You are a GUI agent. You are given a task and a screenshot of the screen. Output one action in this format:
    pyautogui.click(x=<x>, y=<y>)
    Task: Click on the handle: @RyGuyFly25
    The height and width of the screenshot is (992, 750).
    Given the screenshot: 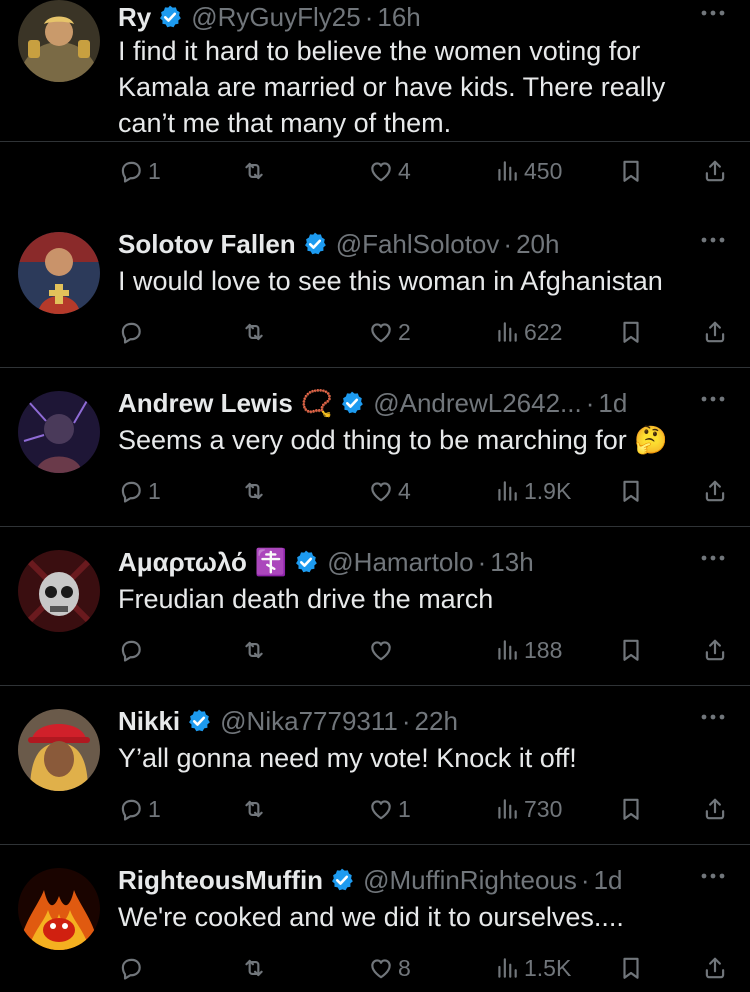 What is the action you would take?
    pyautogui.click(x=275, y=17)
    